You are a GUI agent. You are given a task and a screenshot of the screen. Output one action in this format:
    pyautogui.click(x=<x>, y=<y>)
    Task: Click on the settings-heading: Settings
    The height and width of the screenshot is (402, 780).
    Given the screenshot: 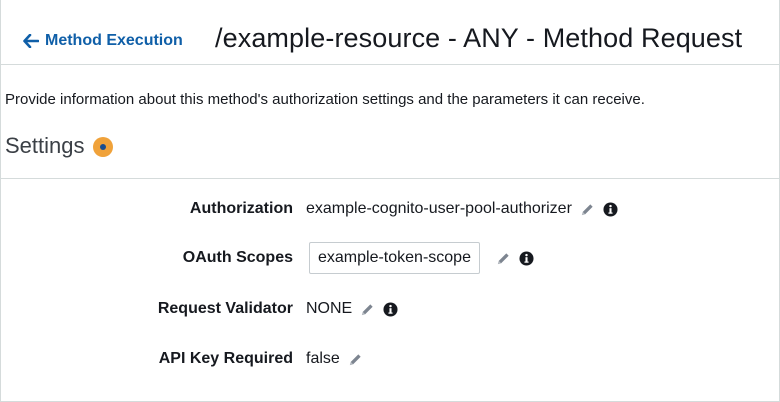 What is the action you would take?
    pyautogui.click(x=59, y=146)
    